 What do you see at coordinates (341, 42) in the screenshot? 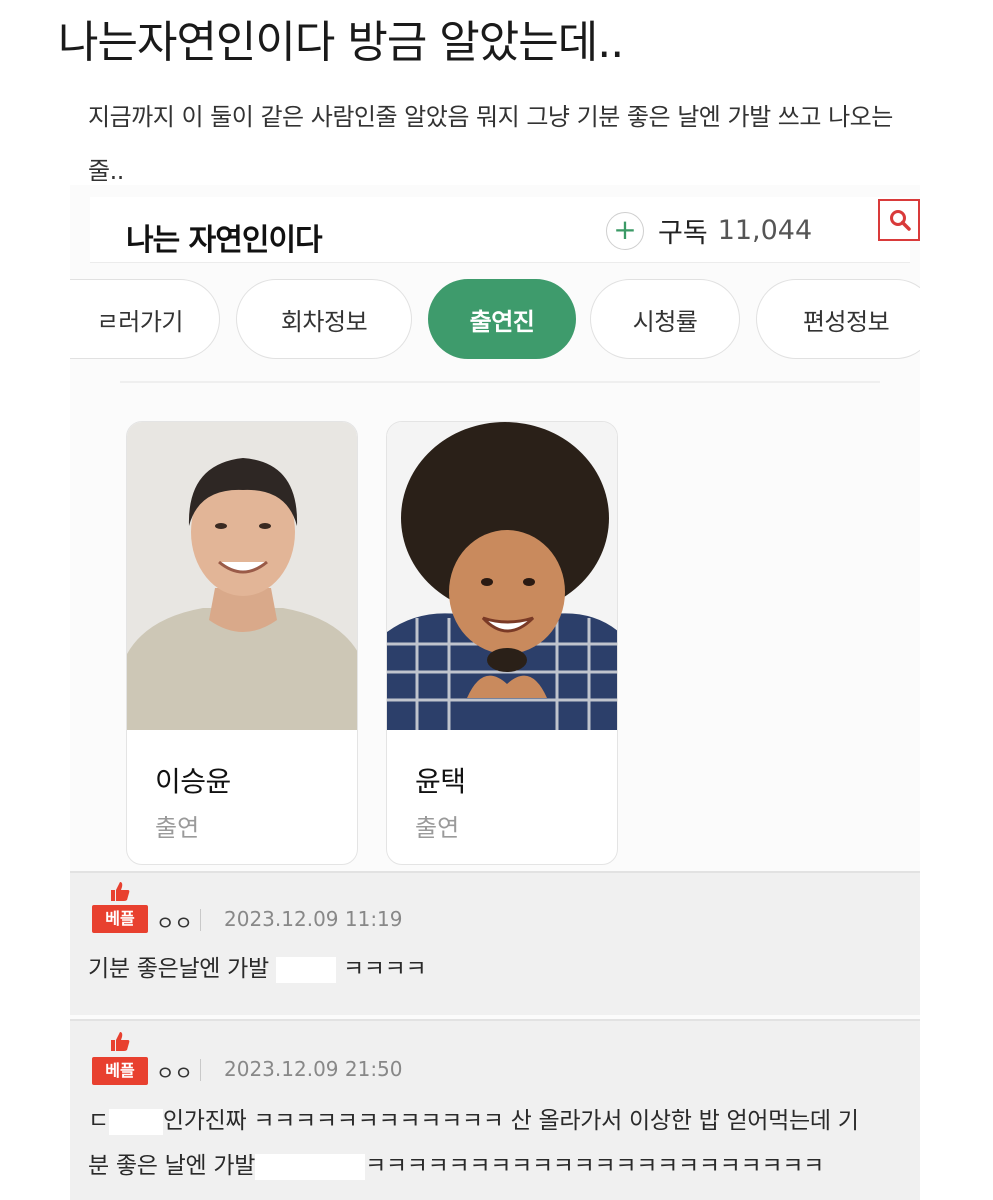
I see `post-title: 나는자연인이다 방금 알았는데..` at bounding box center [341, 42].